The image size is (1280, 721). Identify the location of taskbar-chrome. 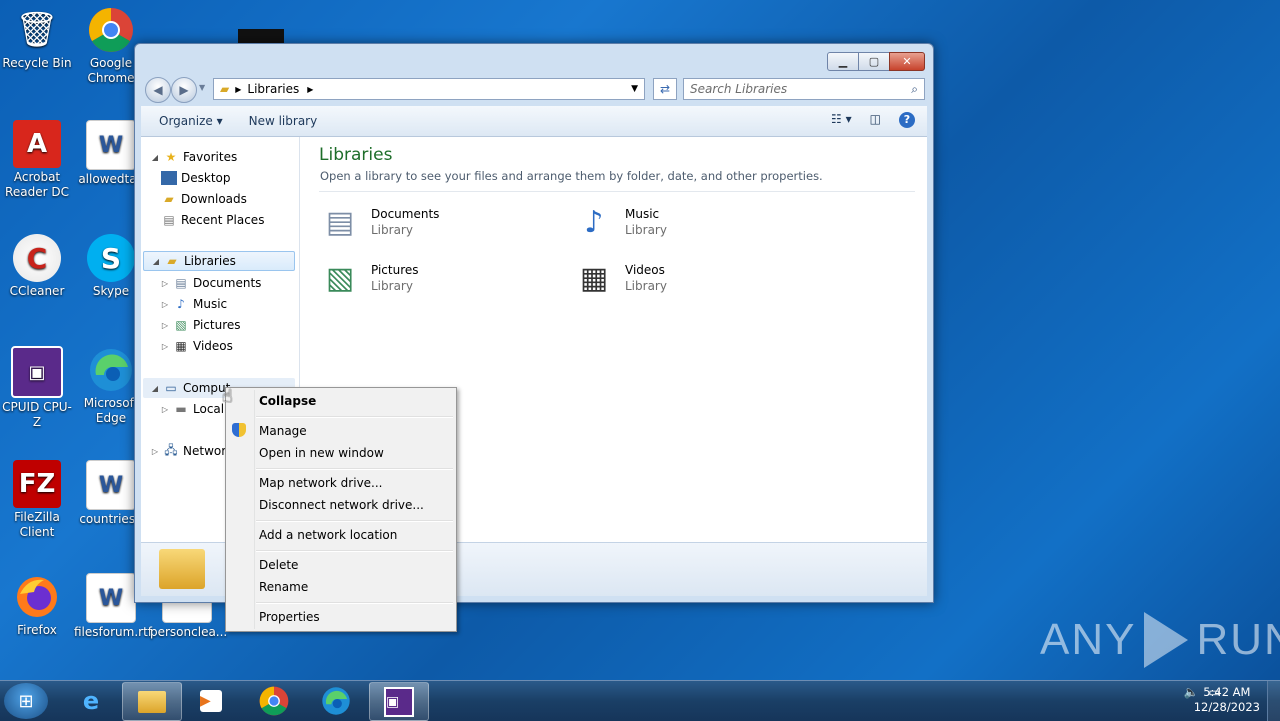
(274, 700).